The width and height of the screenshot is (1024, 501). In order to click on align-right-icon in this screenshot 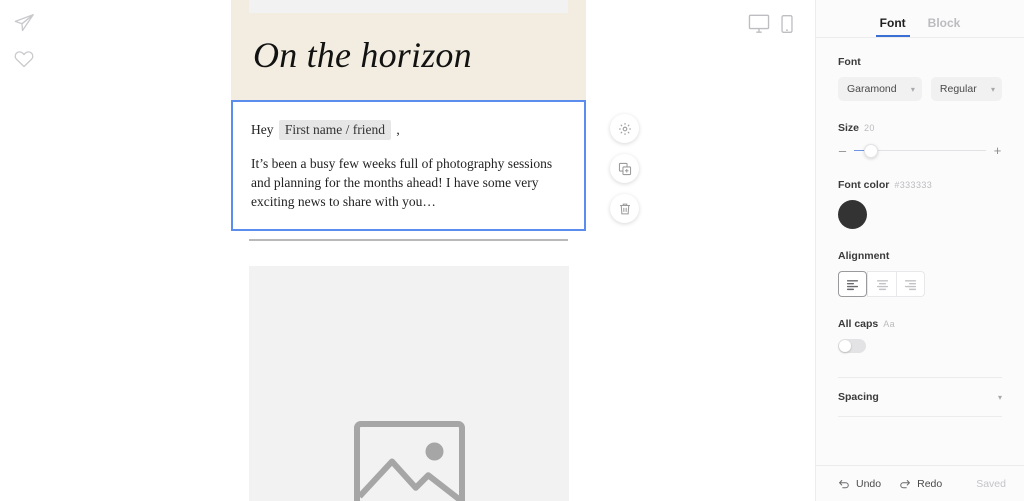, I will do `click(910, 284)`.